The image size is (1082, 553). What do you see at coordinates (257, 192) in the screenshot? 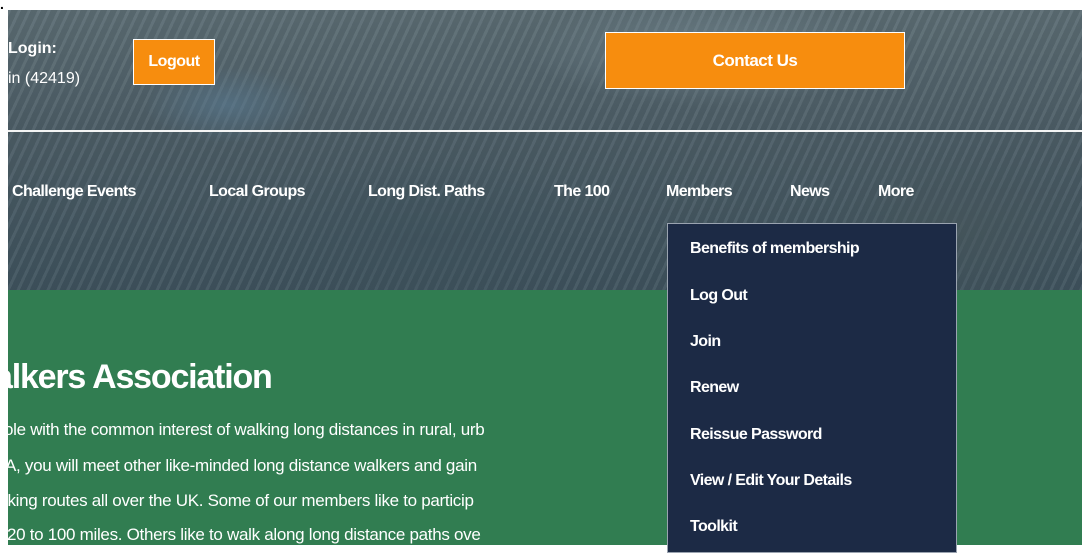
I see `nav-local-groups: Local Groups` at bounding box center [257, 192].